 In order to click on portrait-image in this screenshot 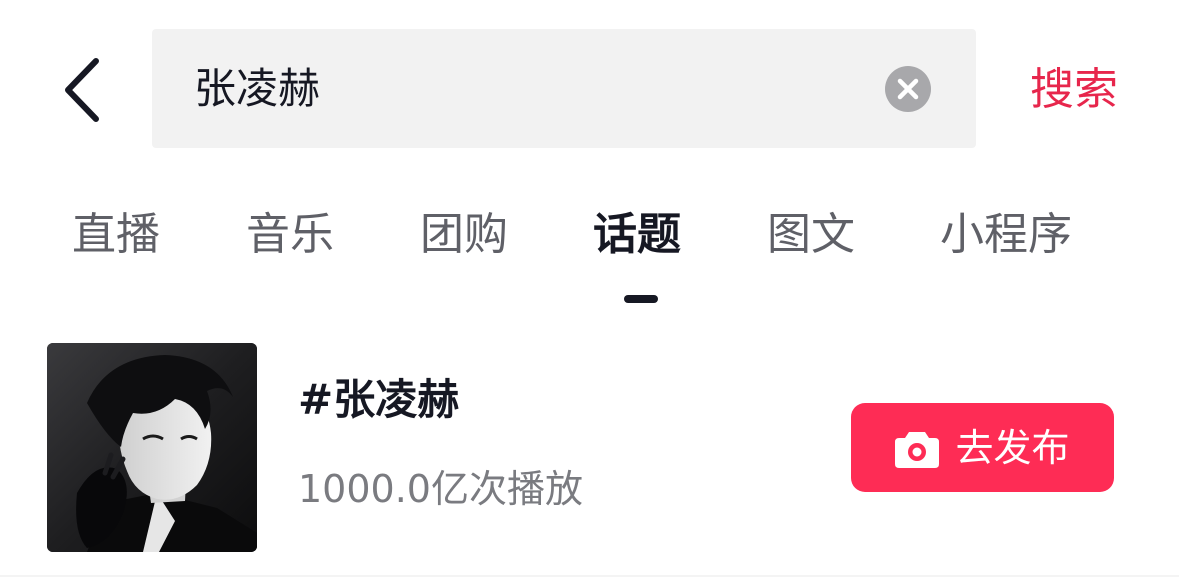, I will do `click(152, 447)`.